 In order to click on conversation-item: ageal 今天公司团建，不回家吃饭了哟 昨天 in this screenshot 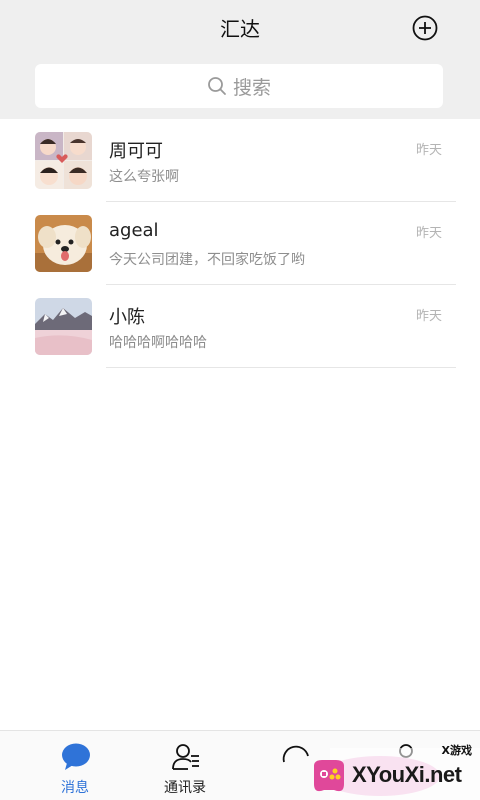, I will do `click(240, 243)`.